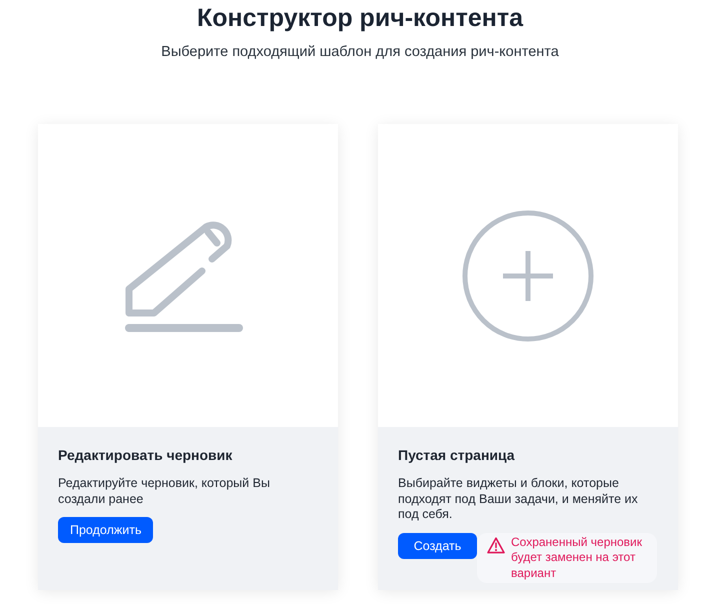 Image resolution: width=720 pixels, height=611 pixels. I want to click on action-button: Создать, so click(437, 545).